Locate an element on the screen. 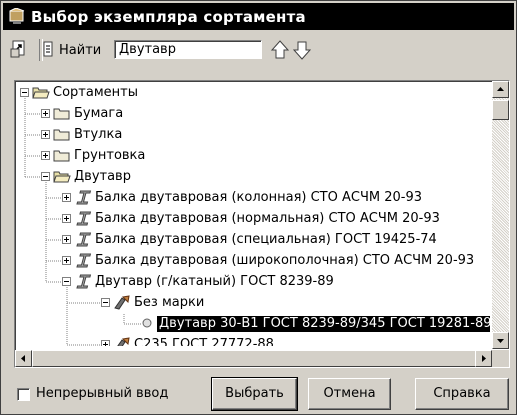 This screenshot has width=517, height=415. toolbar: Найти Двутавр is located at coordinates (258, 50).